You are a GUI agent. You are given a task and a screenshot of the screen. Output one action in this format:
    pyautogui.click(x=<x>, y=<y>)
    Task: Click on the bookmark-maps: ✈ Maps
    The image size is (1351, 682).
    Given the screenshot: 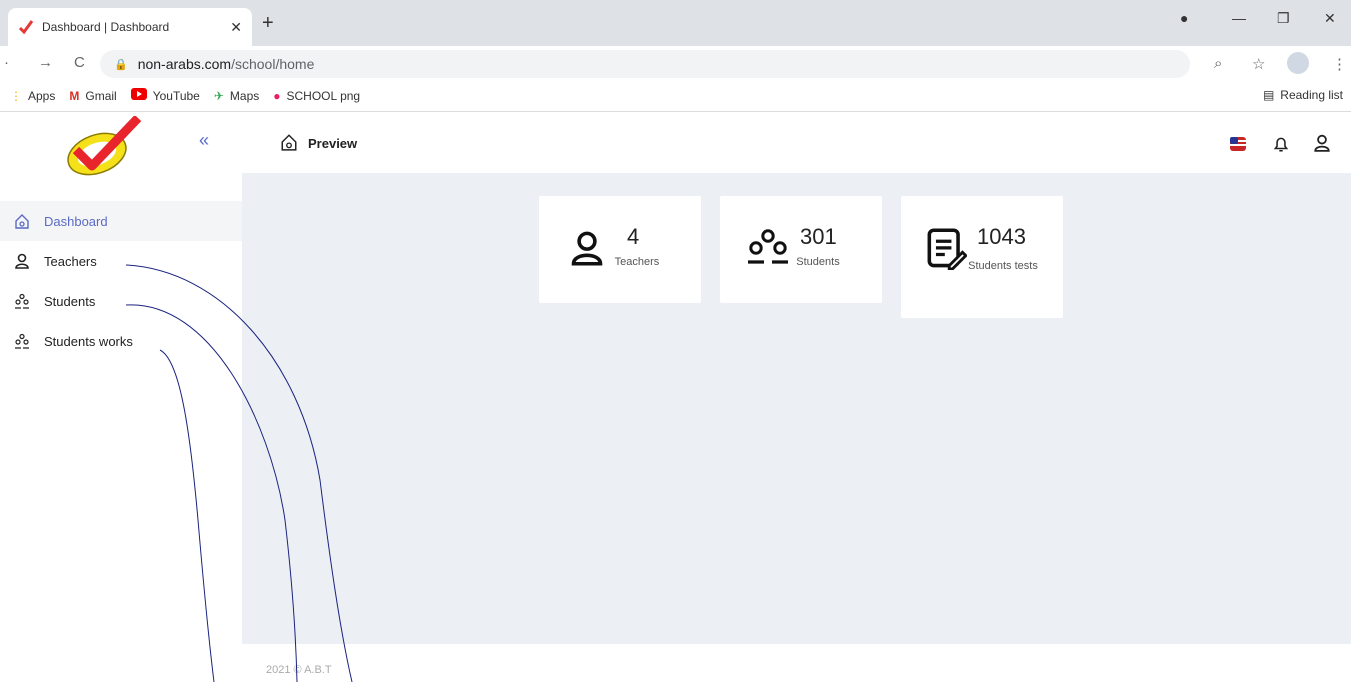 What is the action you would take?
    pyautogui.click(x=236, y=96)
    